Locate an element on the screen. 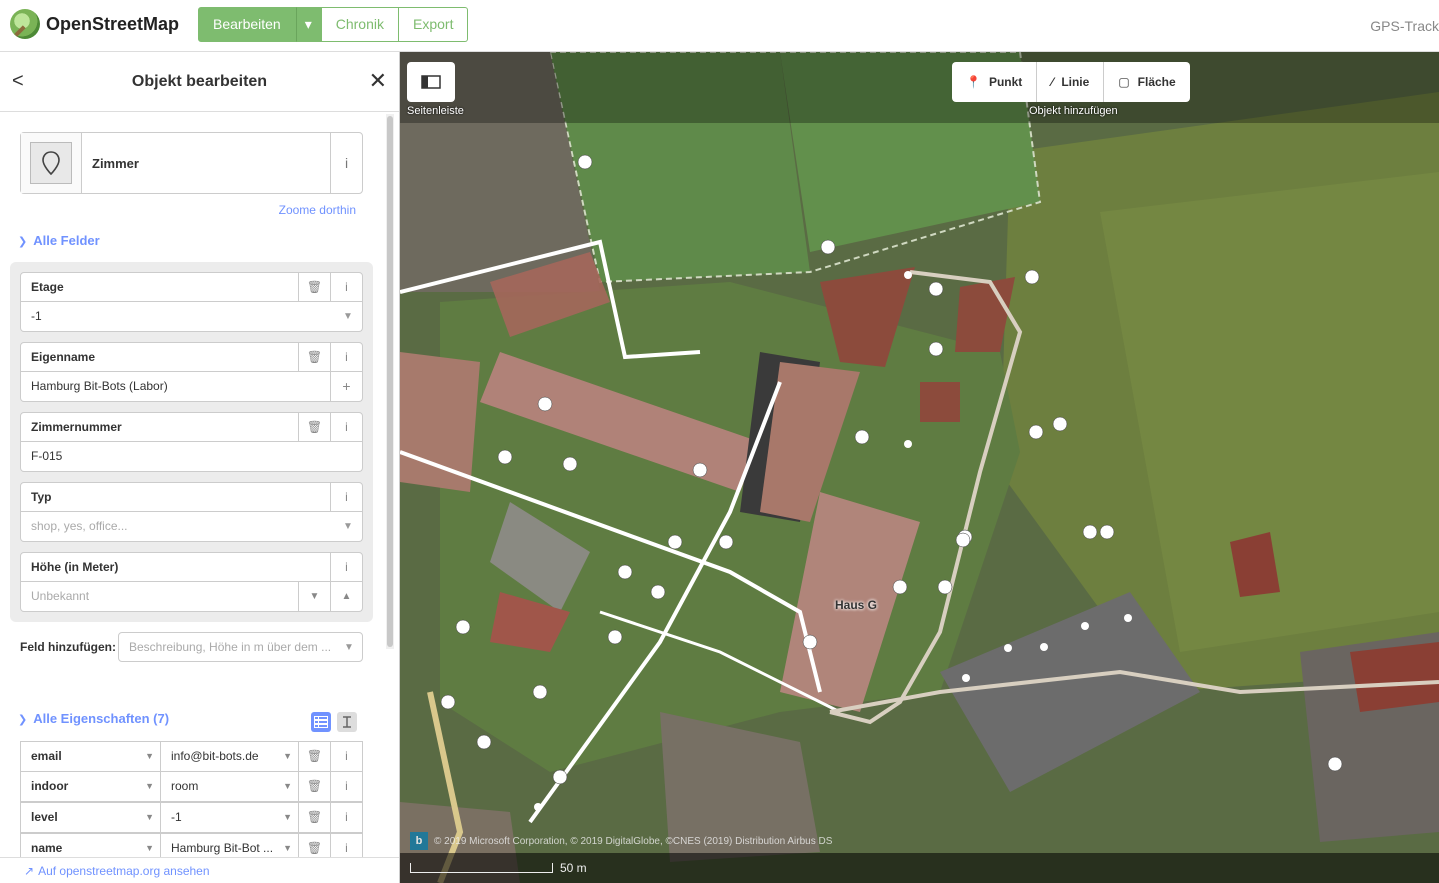 This screenshot has width=1439, height=883. add-localized-name-icon: + is located at coordinates (346, 386).